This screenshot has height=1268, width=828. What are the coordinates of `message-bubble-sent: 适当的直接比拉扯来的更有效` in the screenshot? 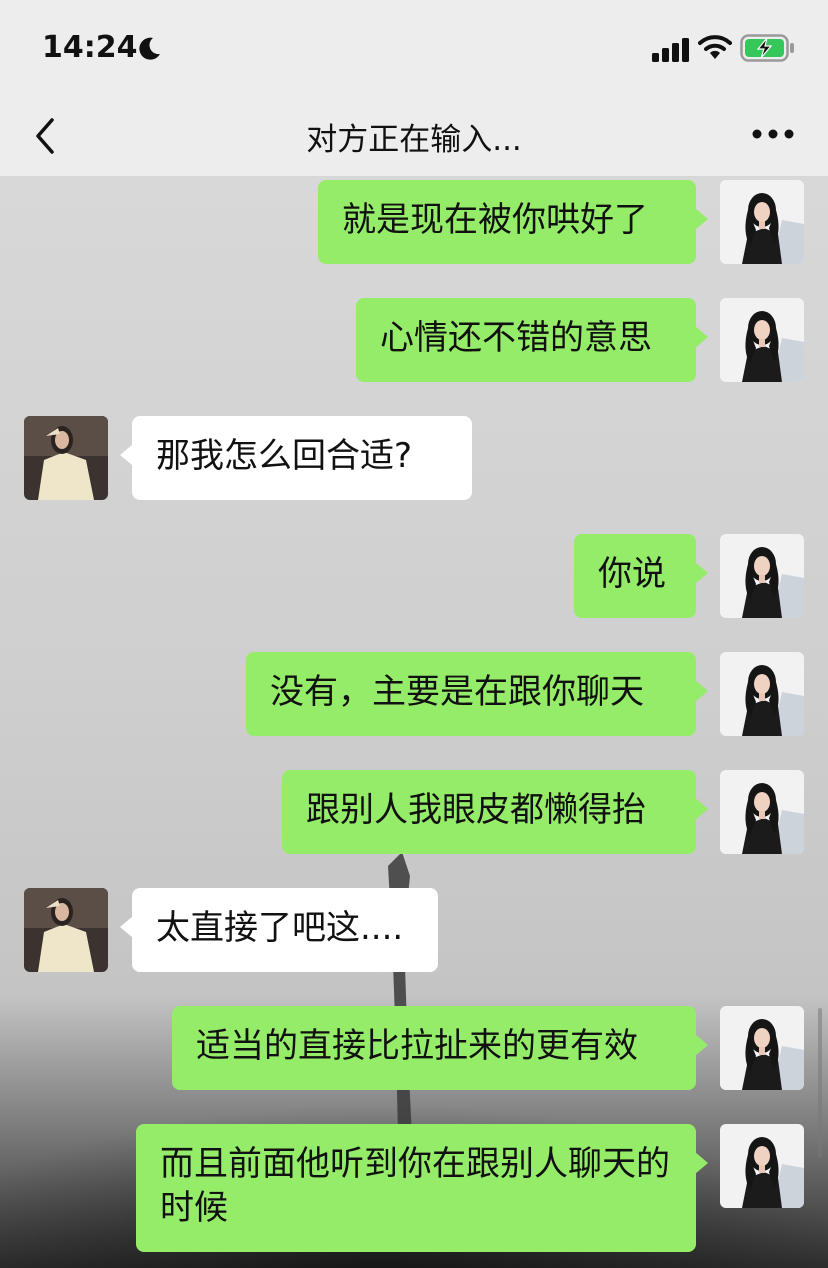 It's located at (440, 1048).